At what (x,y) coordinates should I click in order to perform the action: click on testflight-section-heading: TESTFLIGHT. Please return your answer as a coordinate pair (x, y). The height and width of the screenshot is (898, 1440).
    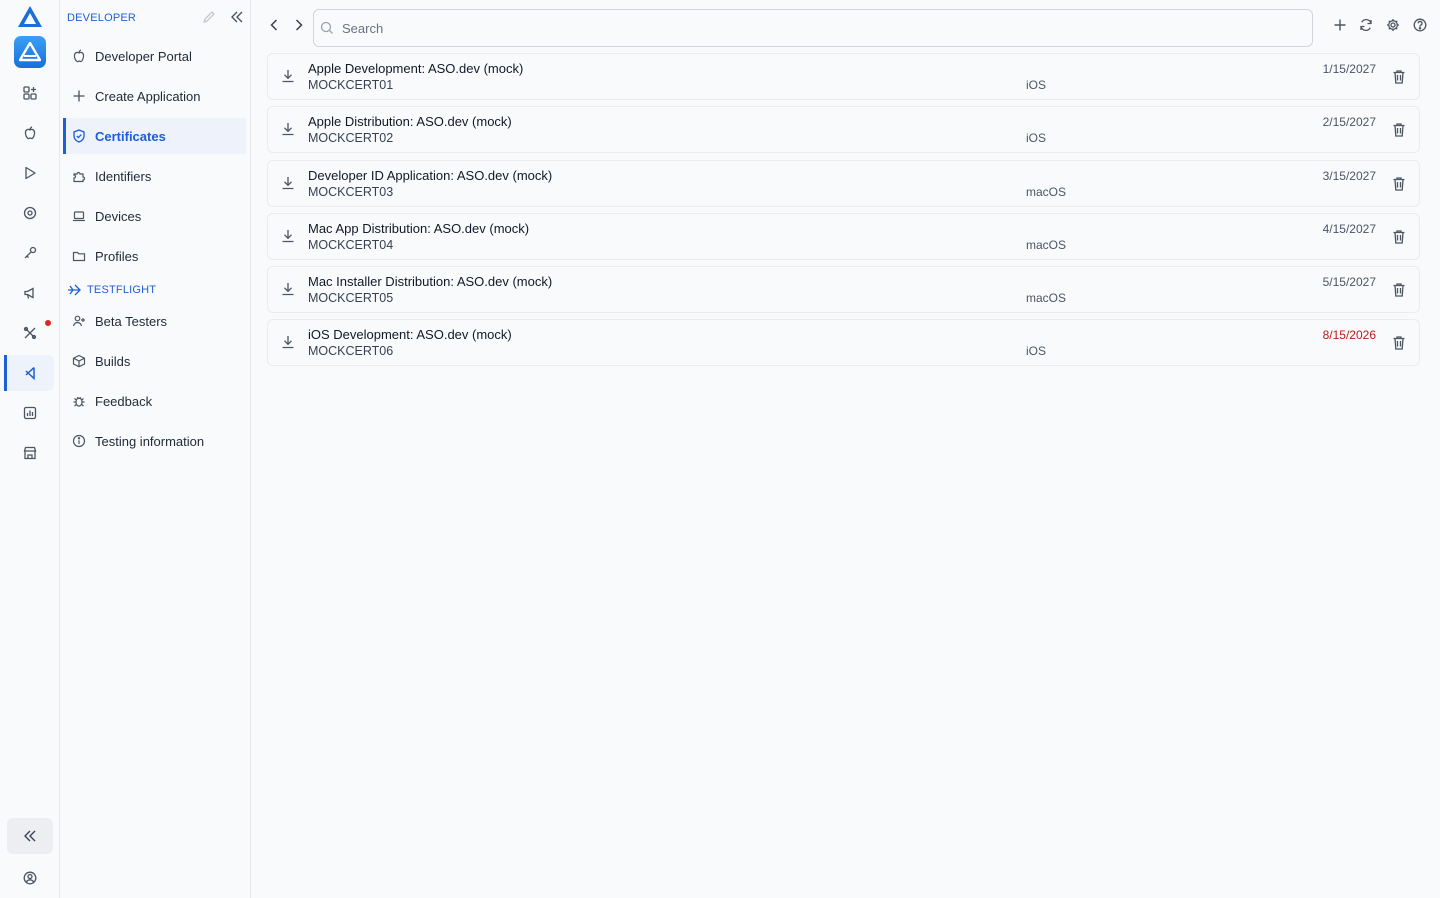
    Looking at the image, I should click on (111, 290).